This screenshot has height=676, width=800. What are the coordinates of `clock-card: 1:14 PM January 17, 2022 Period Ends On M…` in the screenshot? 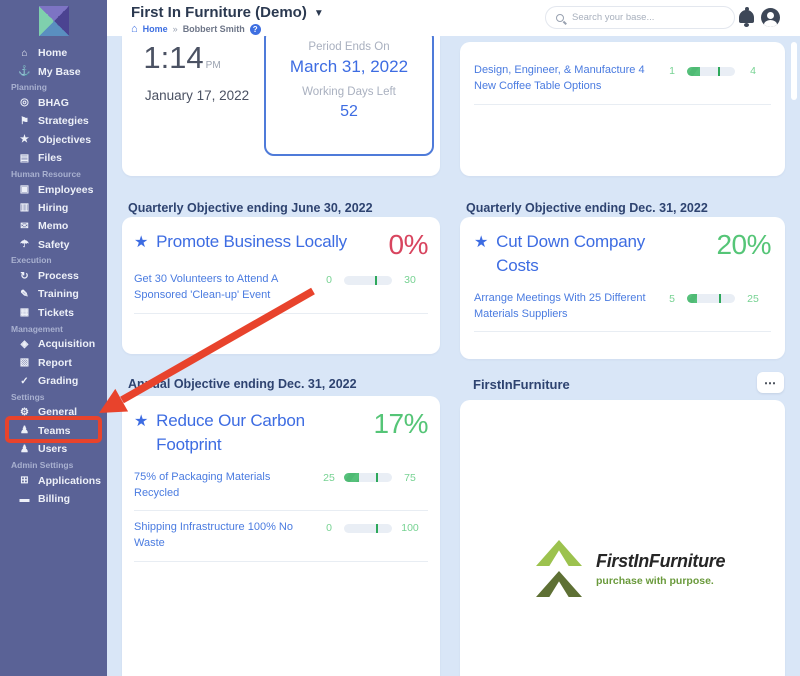 It's located at (281, 106).